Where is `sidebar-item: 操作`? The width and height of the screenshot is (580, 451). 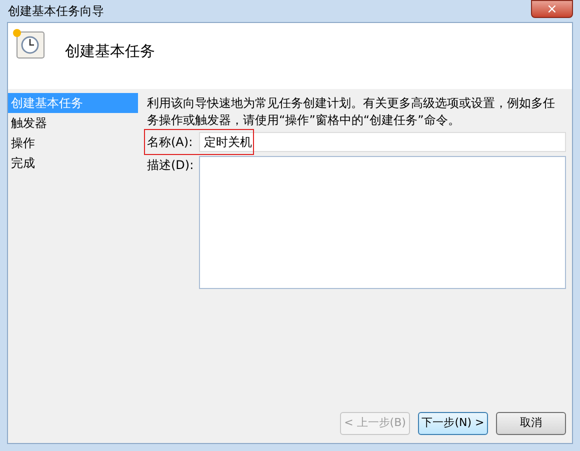
sidebar-item: 操作 is located at coordinates (73, 143).